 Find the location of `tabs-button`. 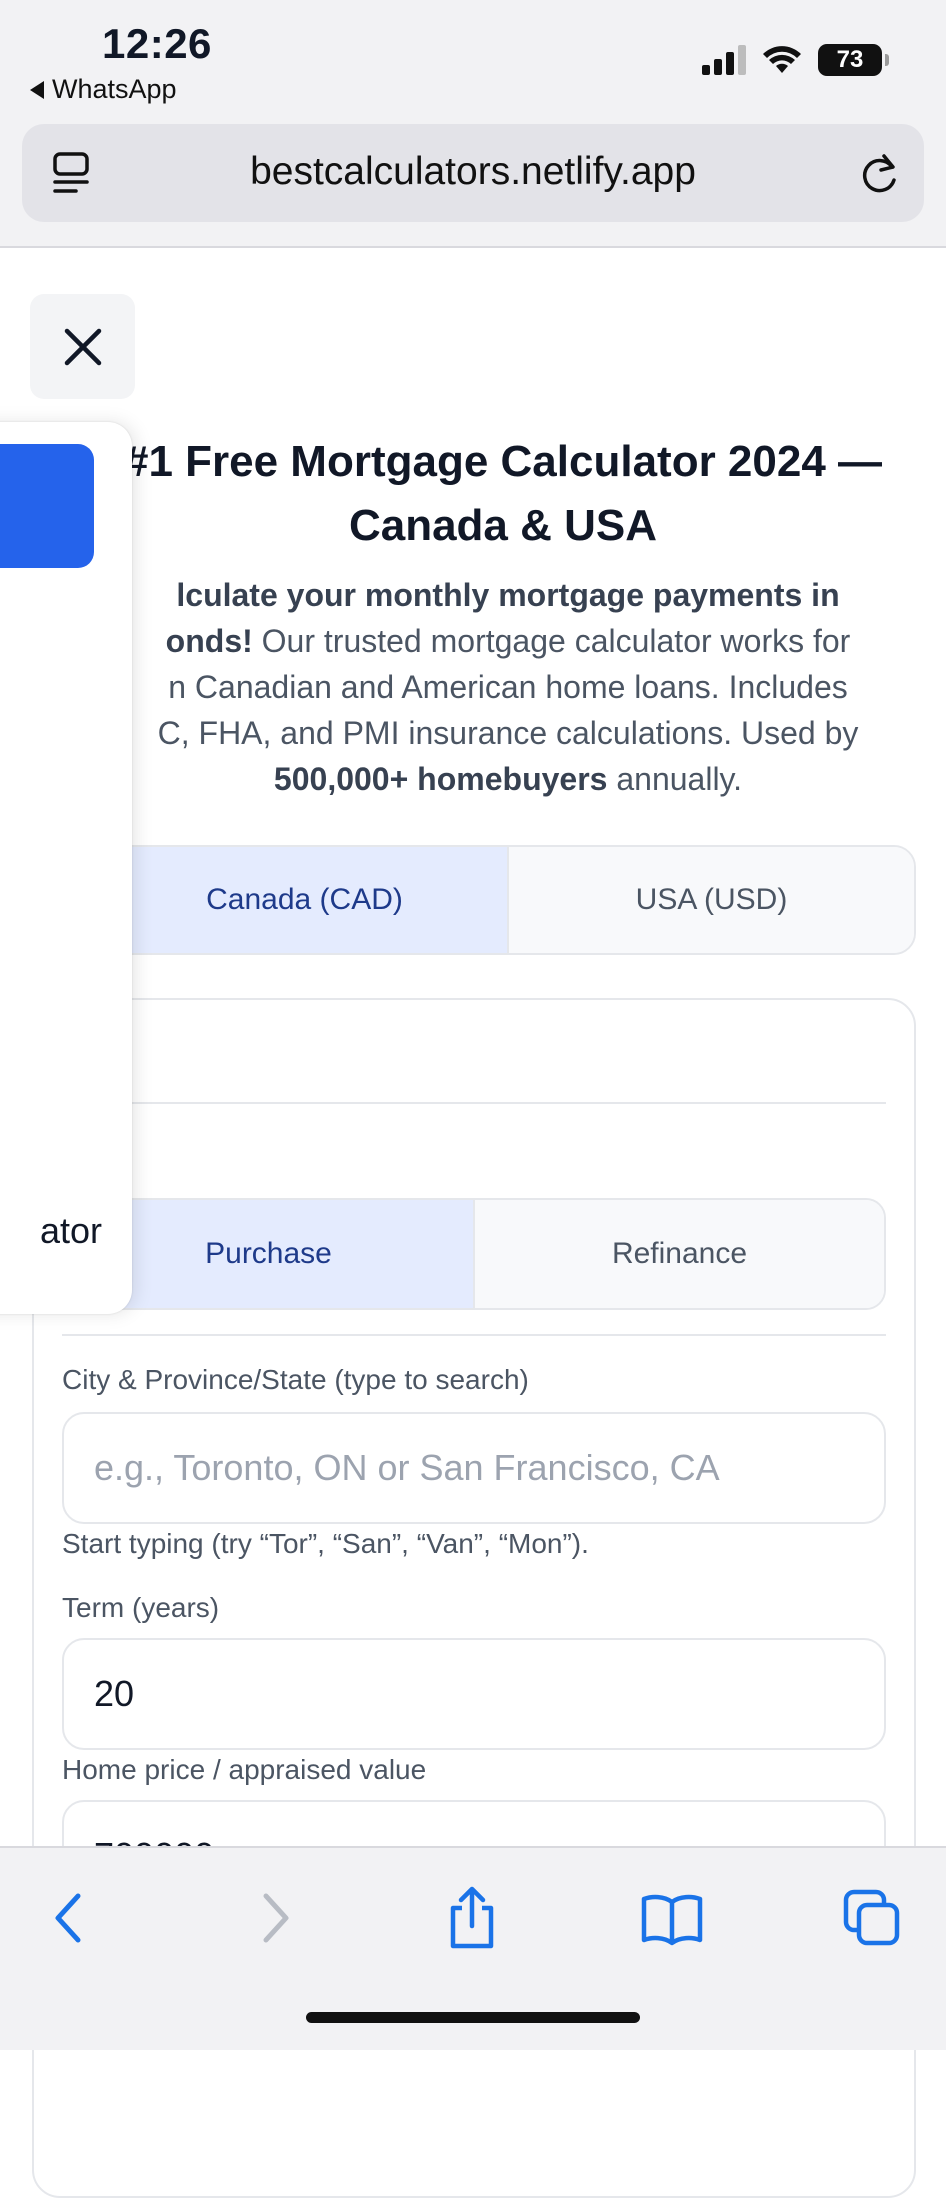

tabs-button is located at coordinates (872, 1918).